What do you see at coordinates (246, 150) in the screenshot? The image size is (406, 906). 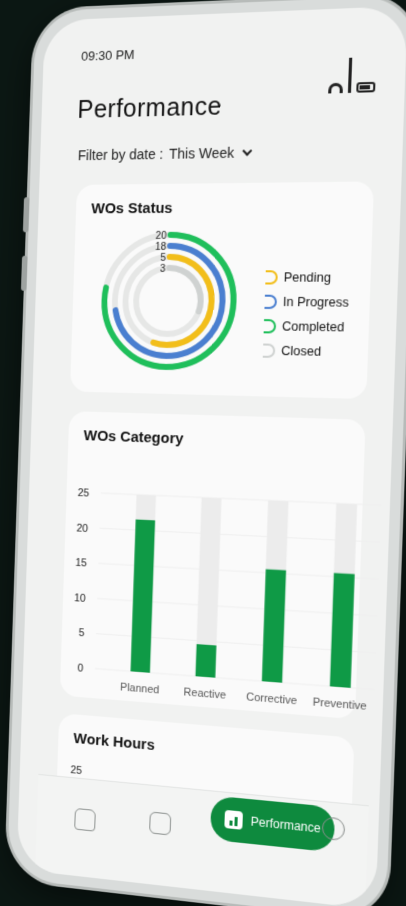 I see `chevron-down-icon` at bounding box center [246, 150].